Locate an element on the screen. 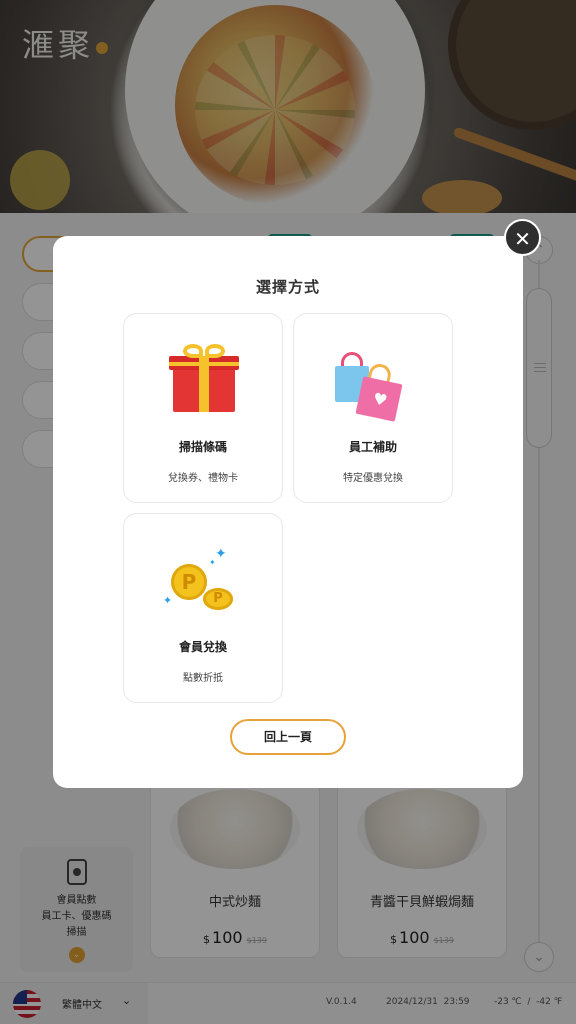 Image resolution: width=576 pixels, height=1024 pixels. option-label: 會員兌換 is located at coordinates (202, 647).